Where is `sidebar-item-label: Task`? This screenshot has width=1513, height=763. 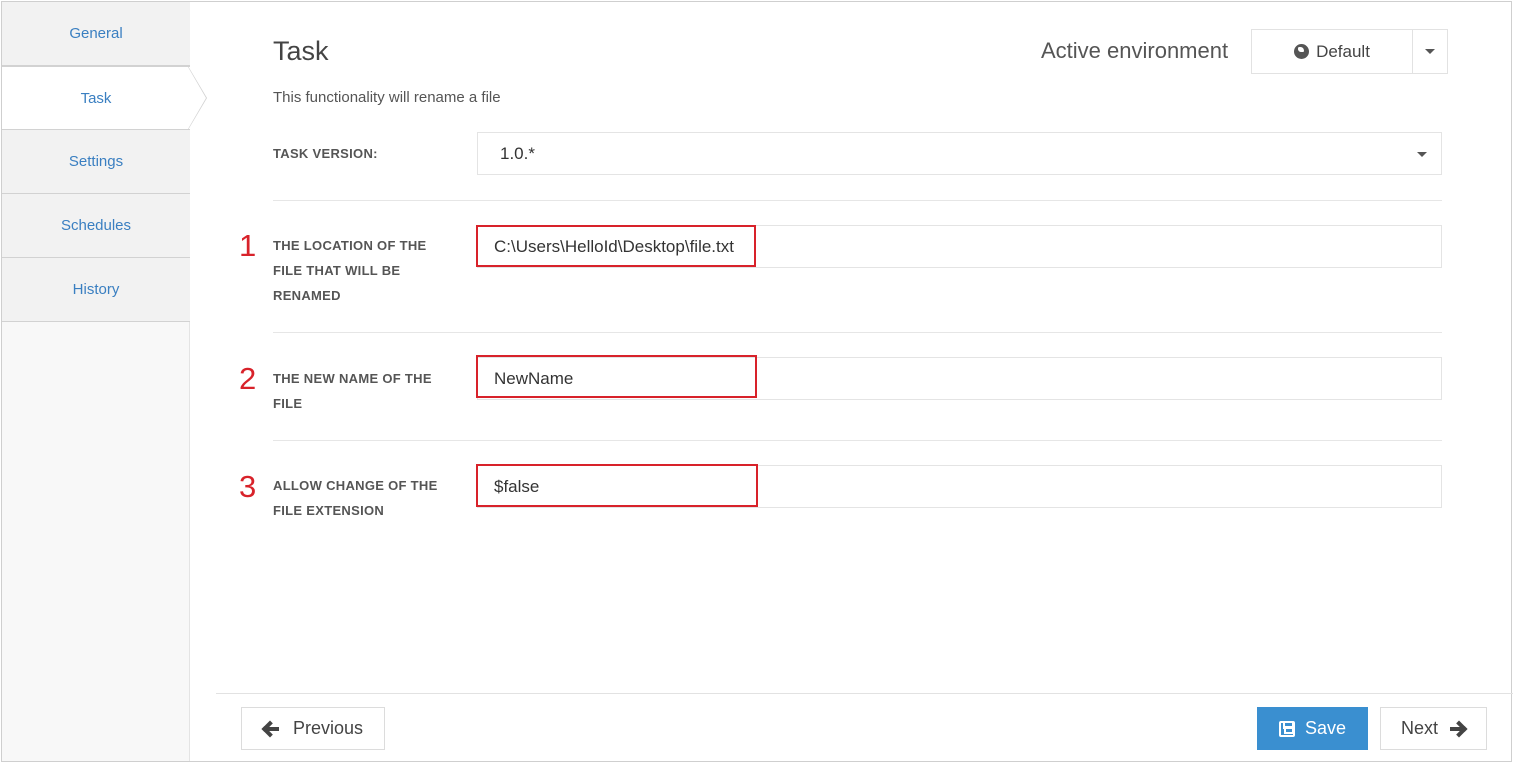
sidebar-item-label: Task is located at coordinates (96, 98).